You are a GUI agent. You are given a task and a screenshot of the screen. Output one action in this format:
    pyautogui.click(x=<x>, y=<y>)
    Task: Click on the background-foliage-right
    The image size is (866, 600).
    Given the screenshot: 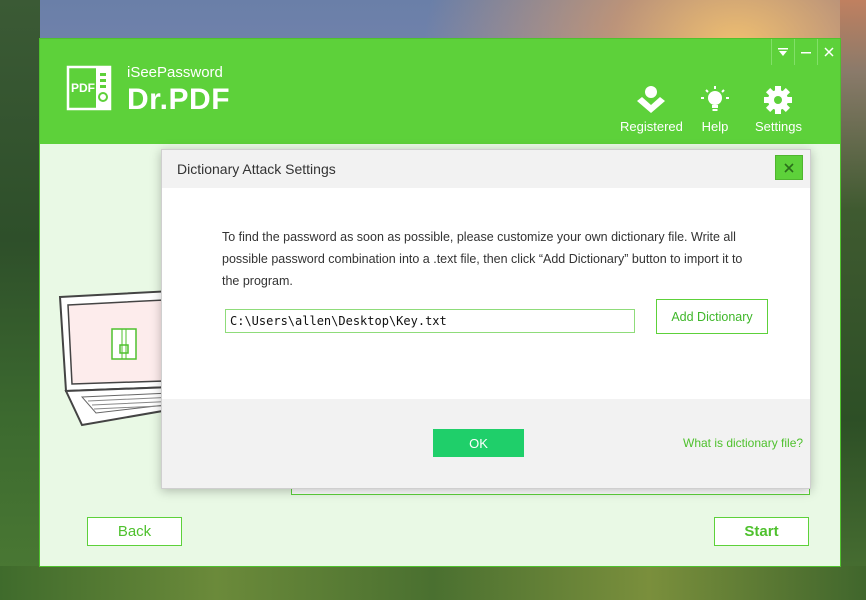 What is the action you would take?
    pyautogui.click(x=853, y=300)
    